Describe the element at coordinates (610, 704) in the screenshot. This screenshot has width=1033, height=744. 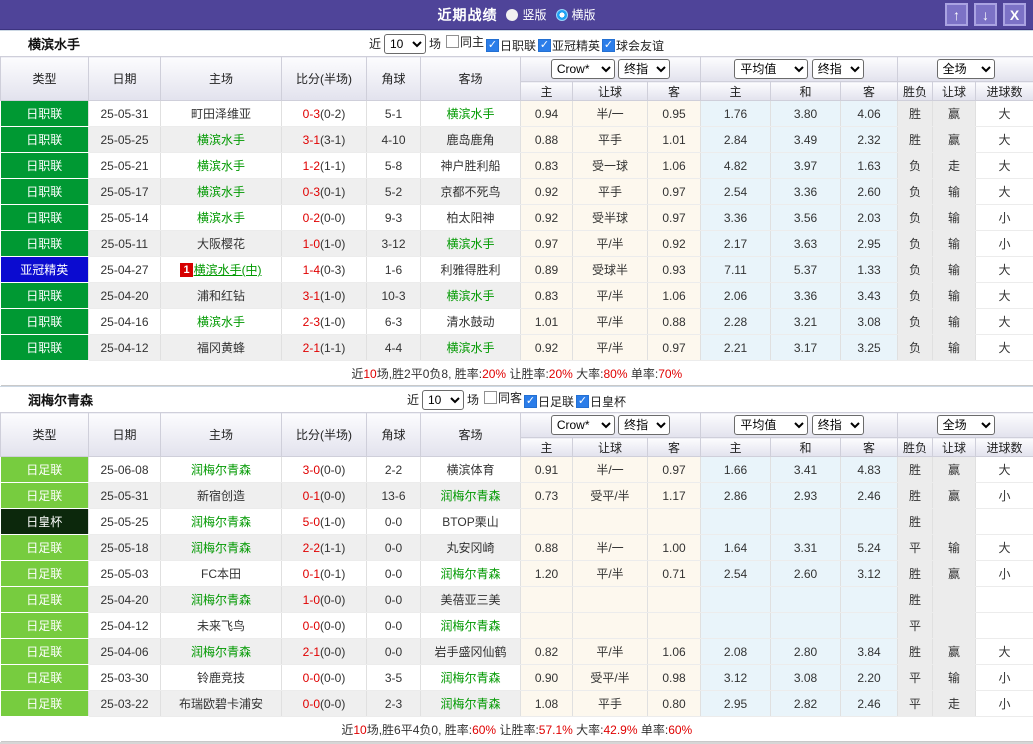
I see `crown-handicap-cell: 平手` at that location.